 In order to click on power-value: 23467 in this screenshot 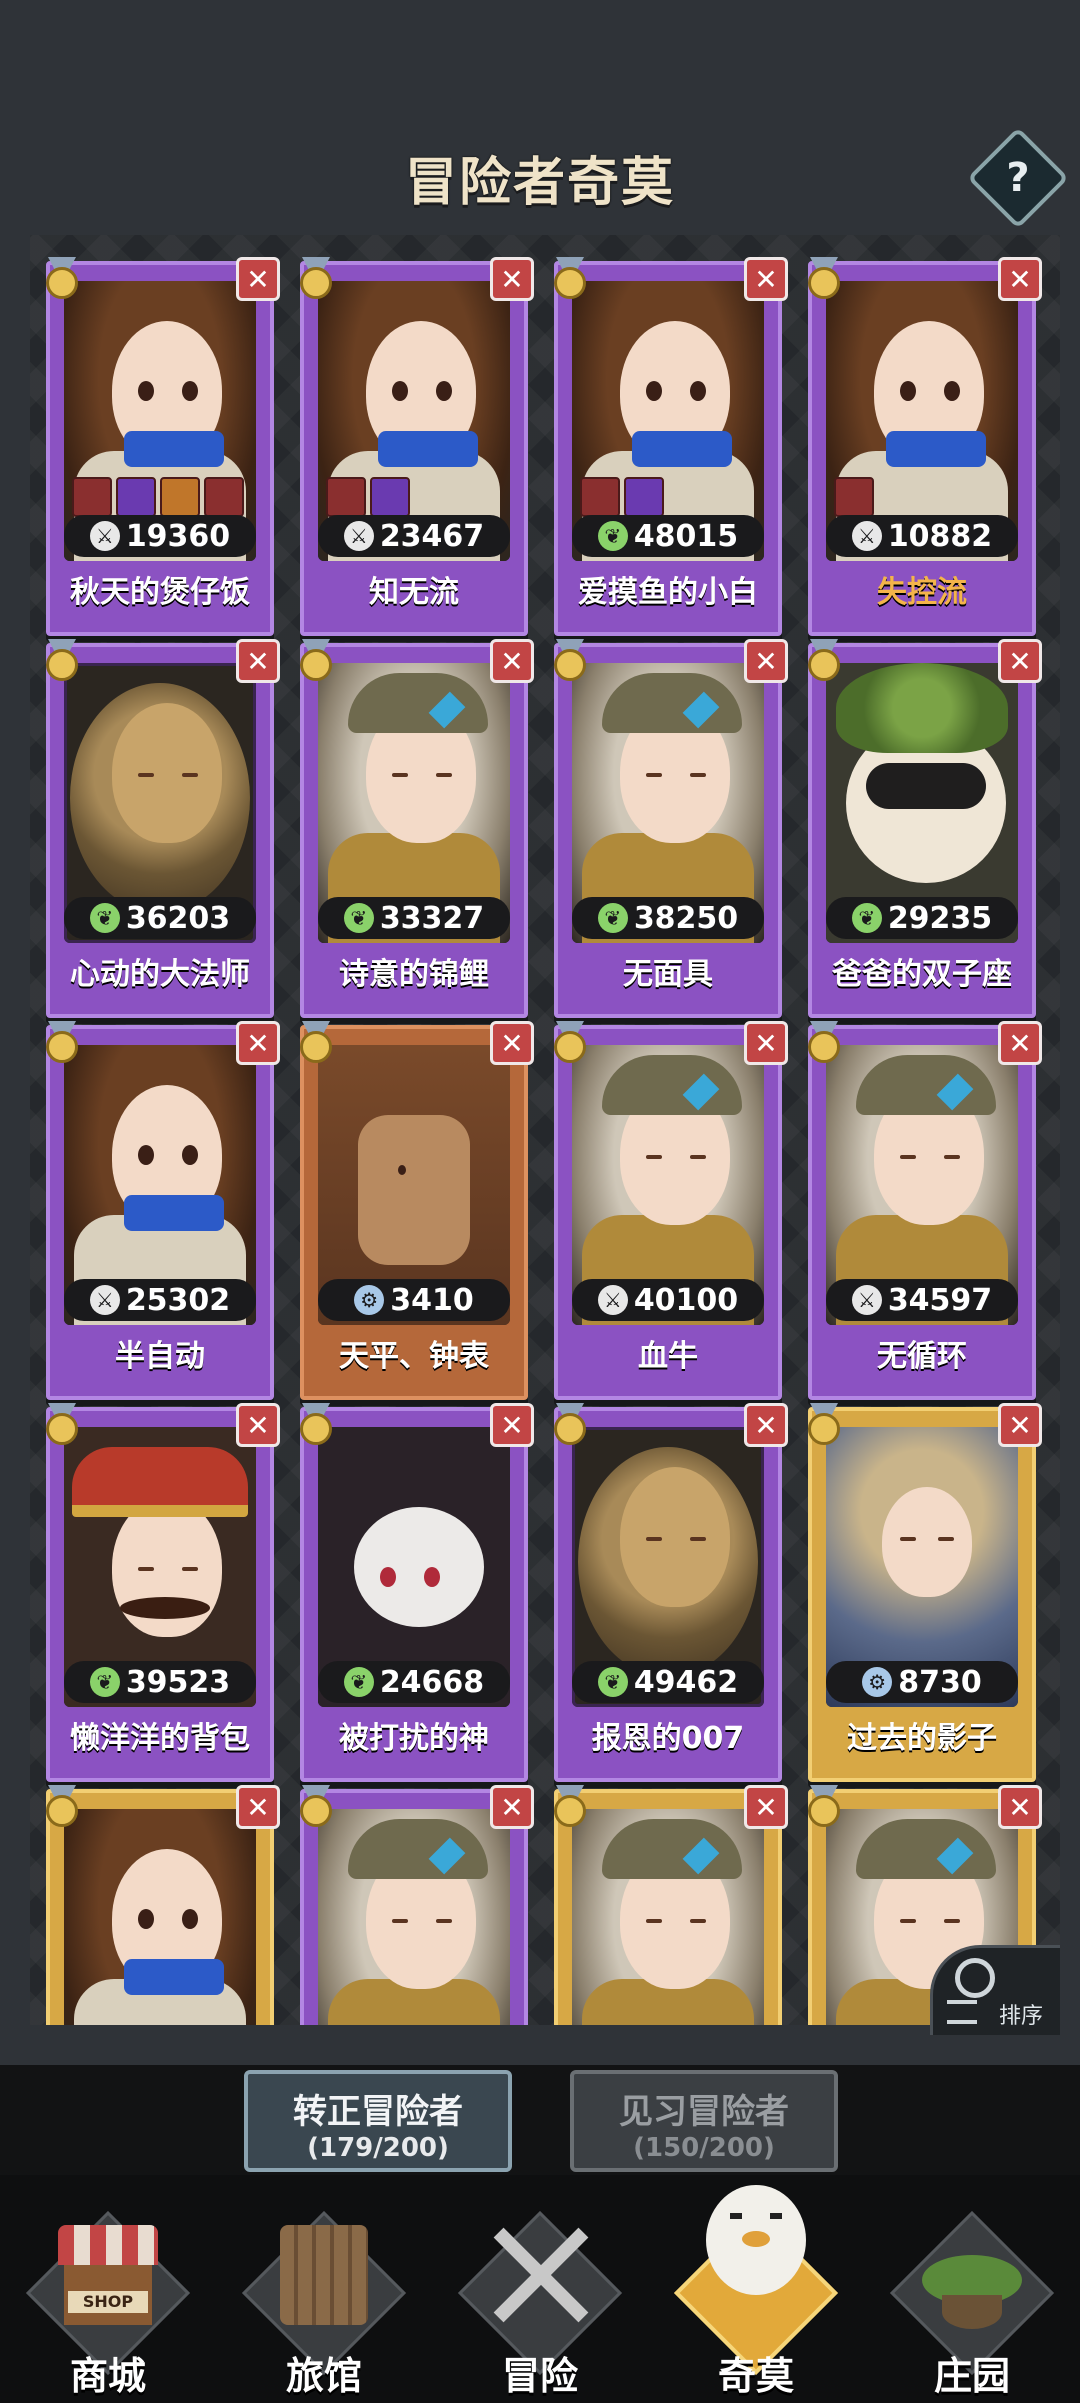, I will do `click(432, 536)`.